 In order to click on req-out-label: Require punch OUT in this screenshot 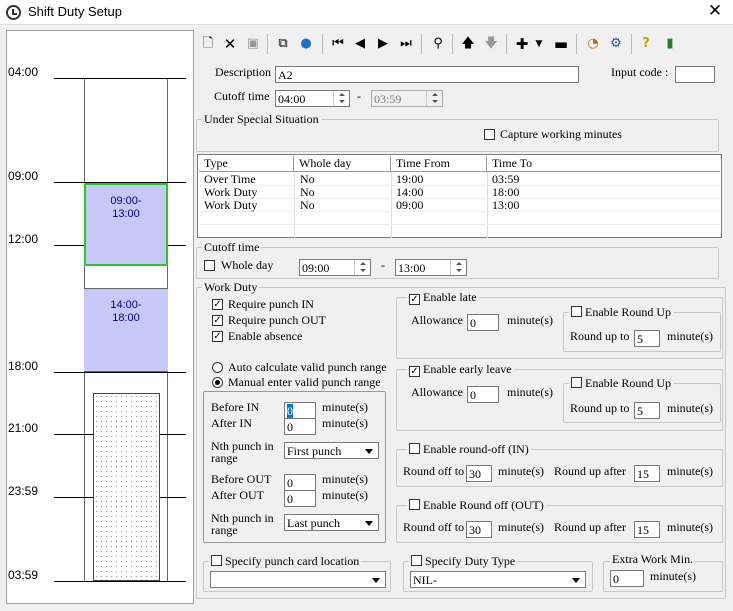, I will do `click(277, 320)`.